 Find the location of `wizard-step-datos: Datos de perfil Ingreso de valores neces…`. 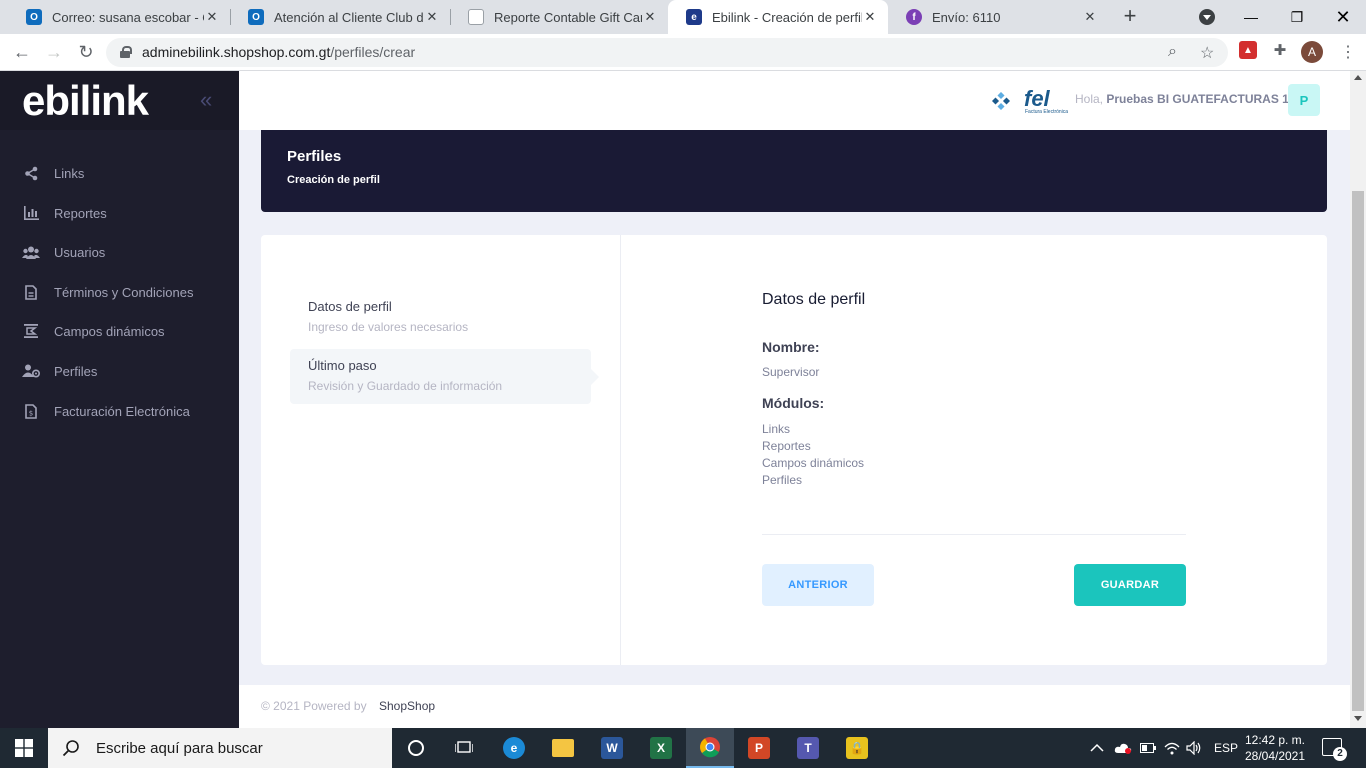

wizard-step-datos: Datos de perfil Ingreso de valores neces… is located at coordinates (440, 317).